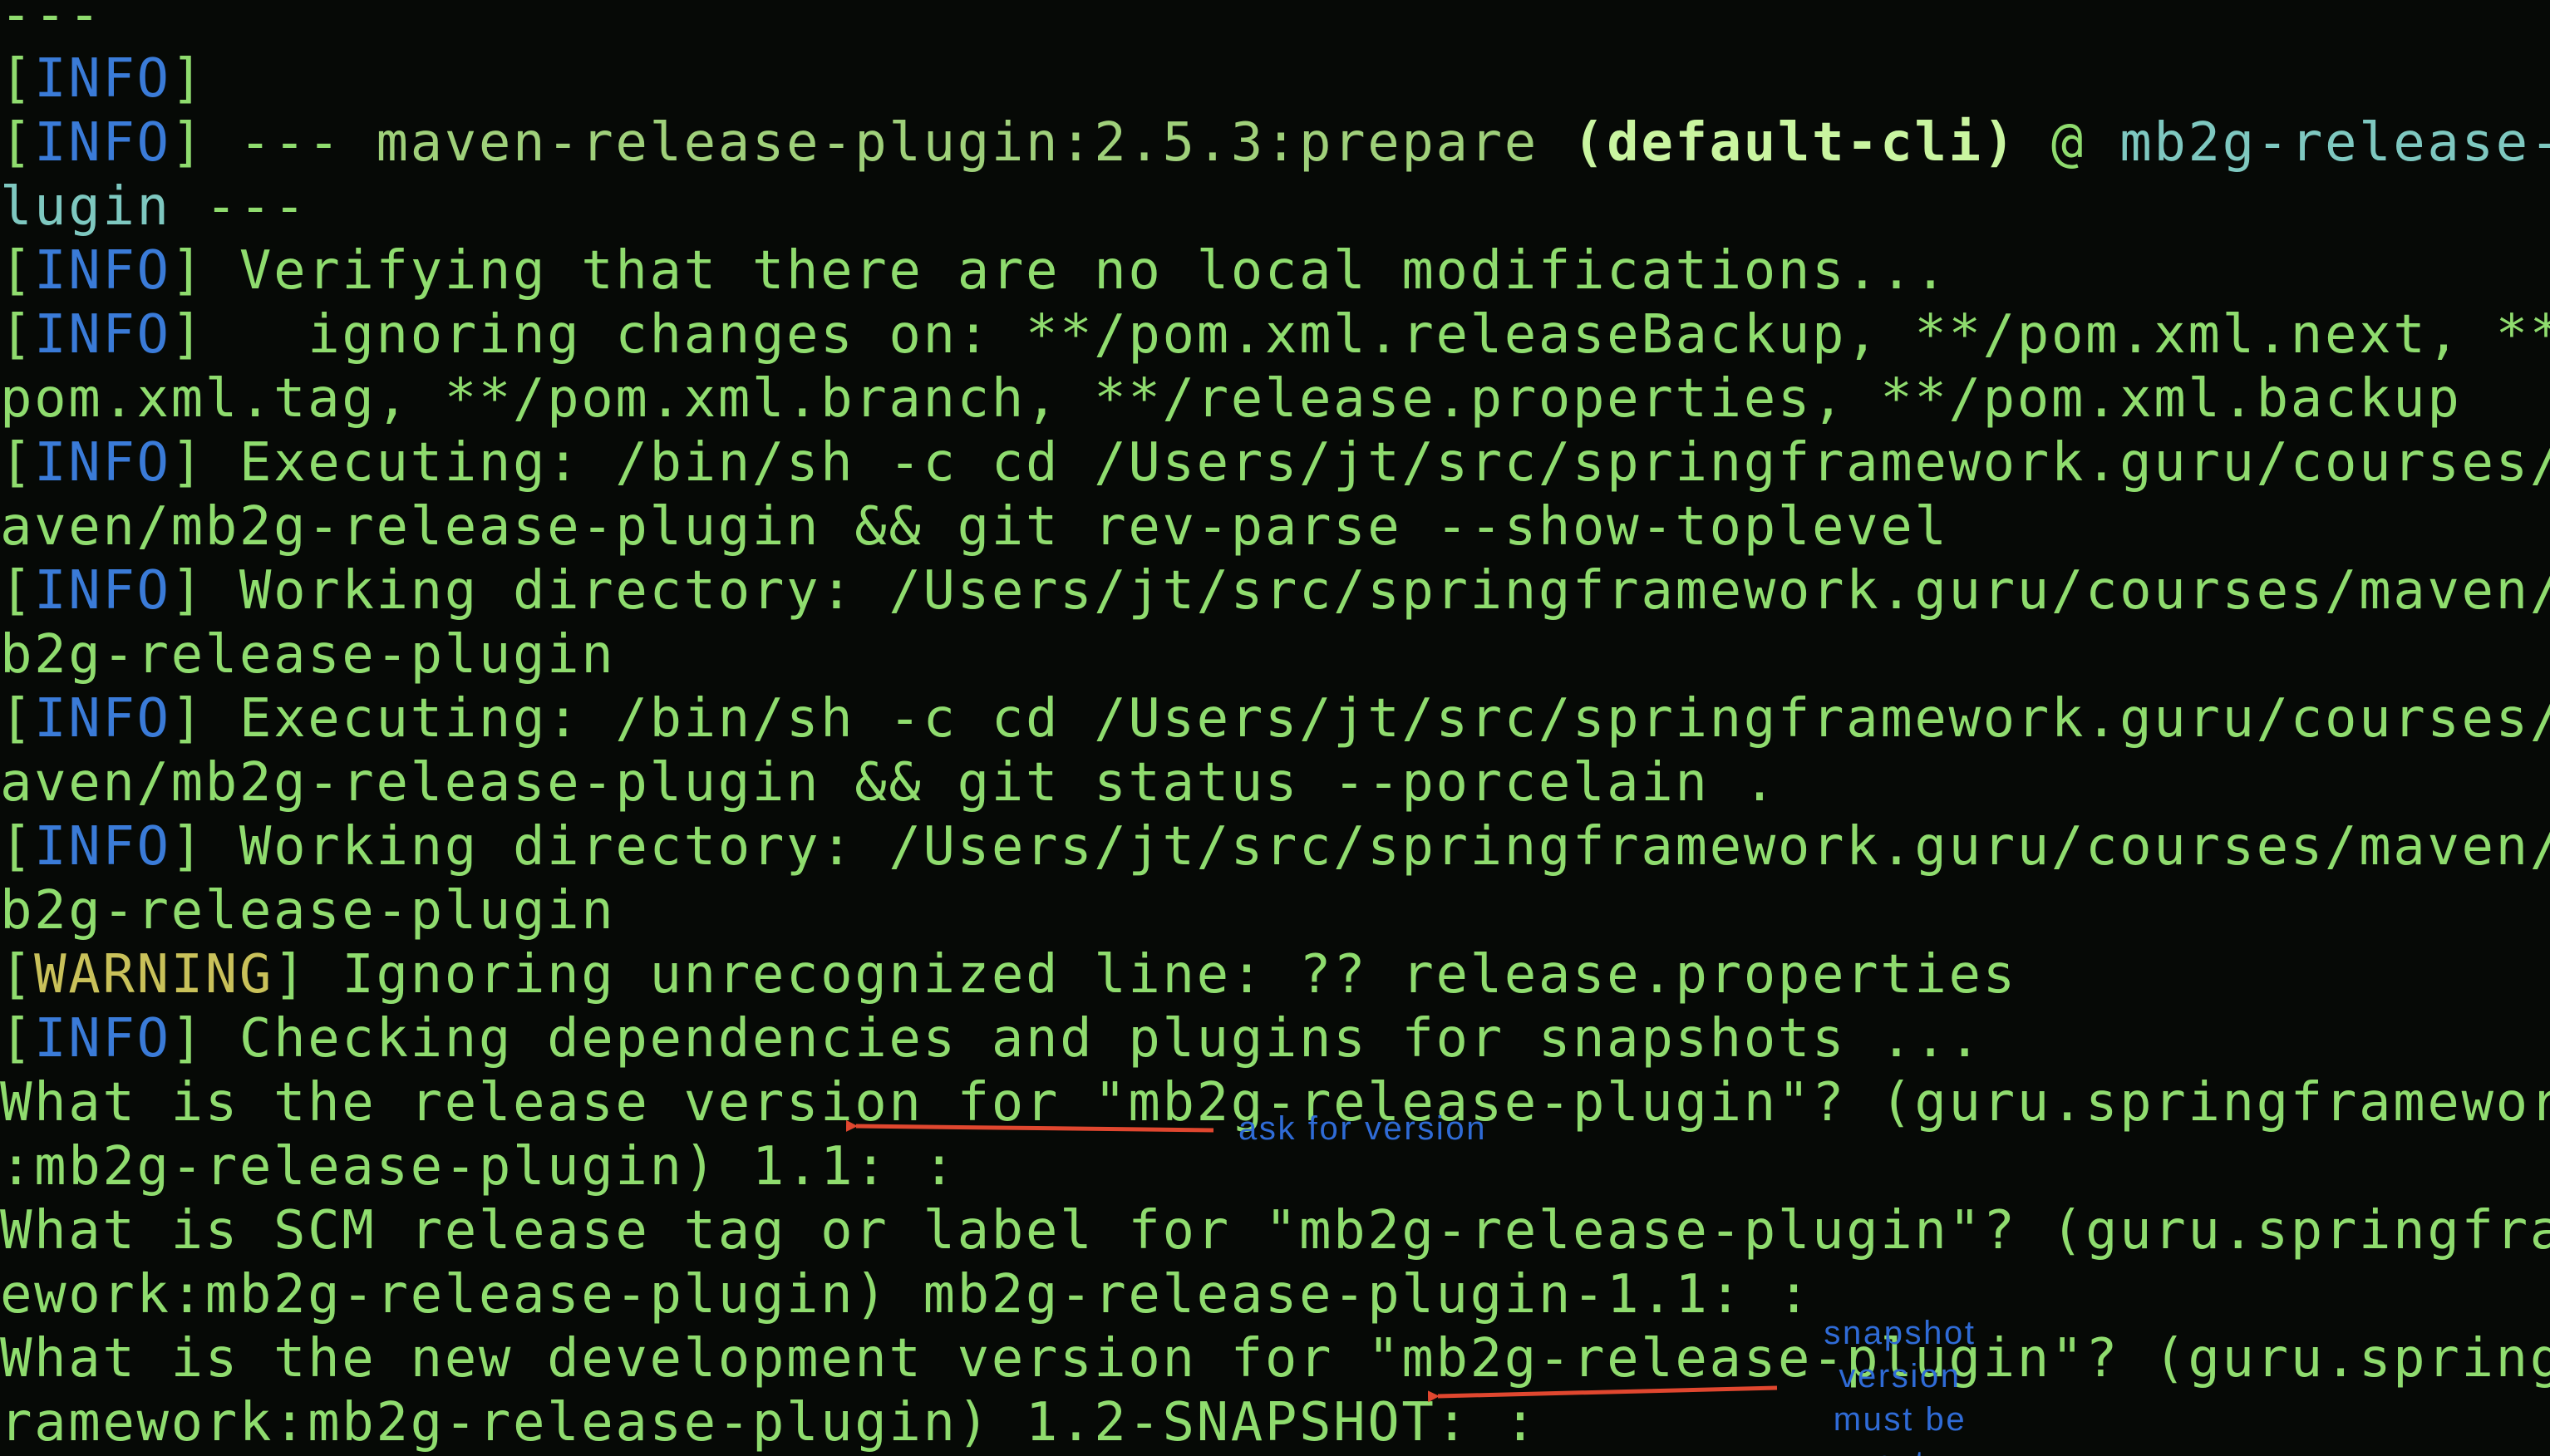  I want to click on terminal-text: lugin, so click(86, 207).